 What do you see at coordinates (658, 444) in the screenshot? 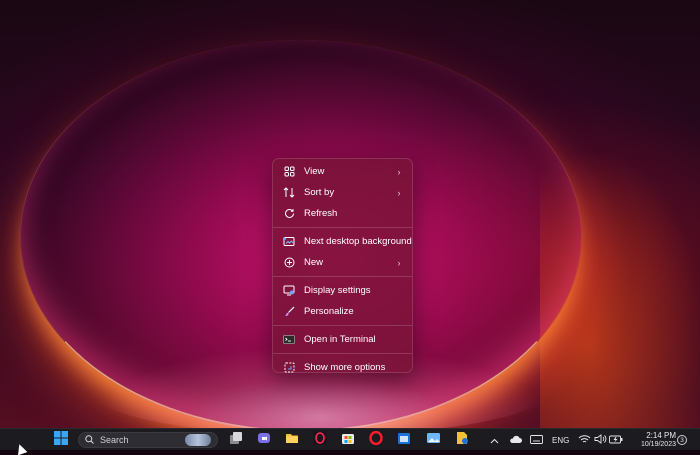
I see `clock-date: 10/19/2023` at bounding box center [658, 444].